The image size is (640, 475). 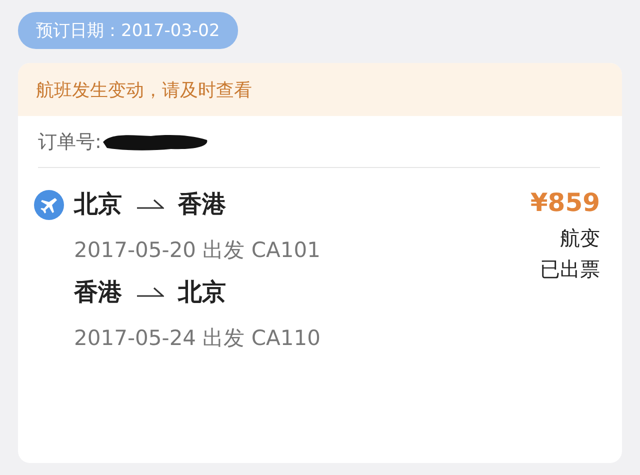 What do you see at coordinates (98, 292) in the screenshot?
I see `departure-city: 香港` at bounding box center [98, 292].